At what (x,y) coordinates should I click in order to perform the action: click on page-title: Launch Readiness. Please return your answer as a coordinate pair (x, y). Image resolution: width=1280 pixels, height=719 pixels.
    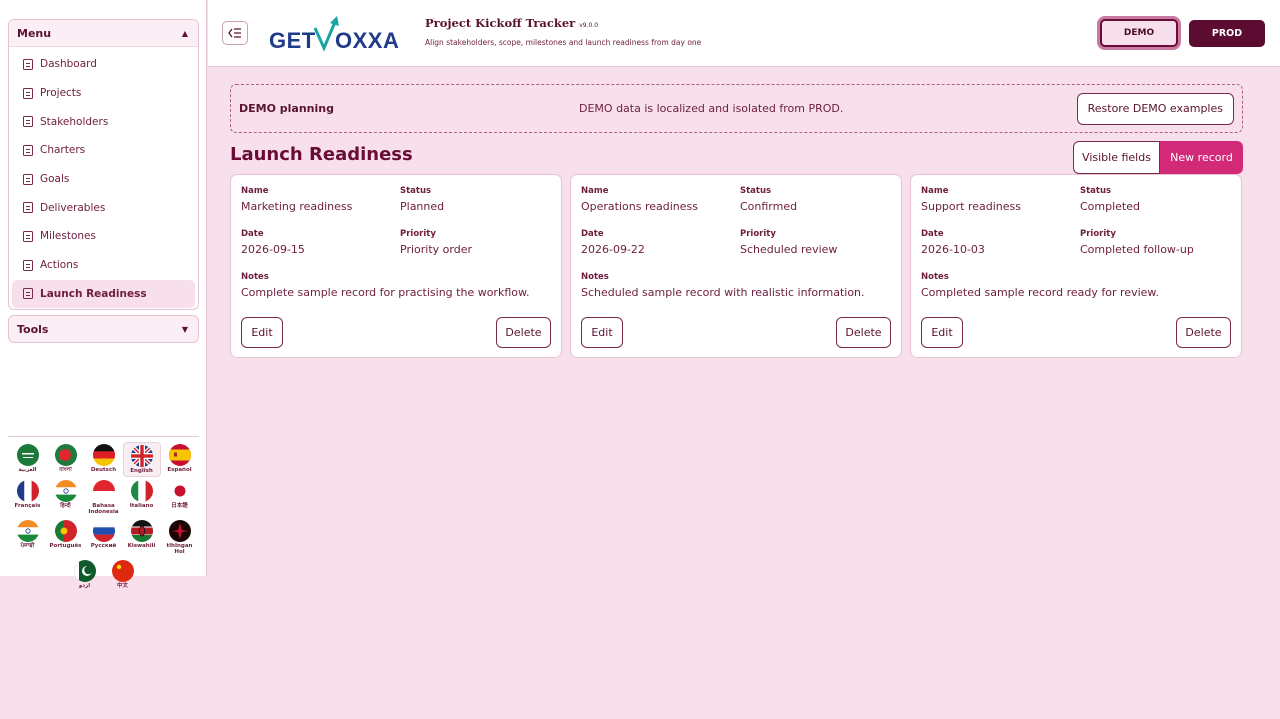
    Looking at the image, I should click on (321, 154).